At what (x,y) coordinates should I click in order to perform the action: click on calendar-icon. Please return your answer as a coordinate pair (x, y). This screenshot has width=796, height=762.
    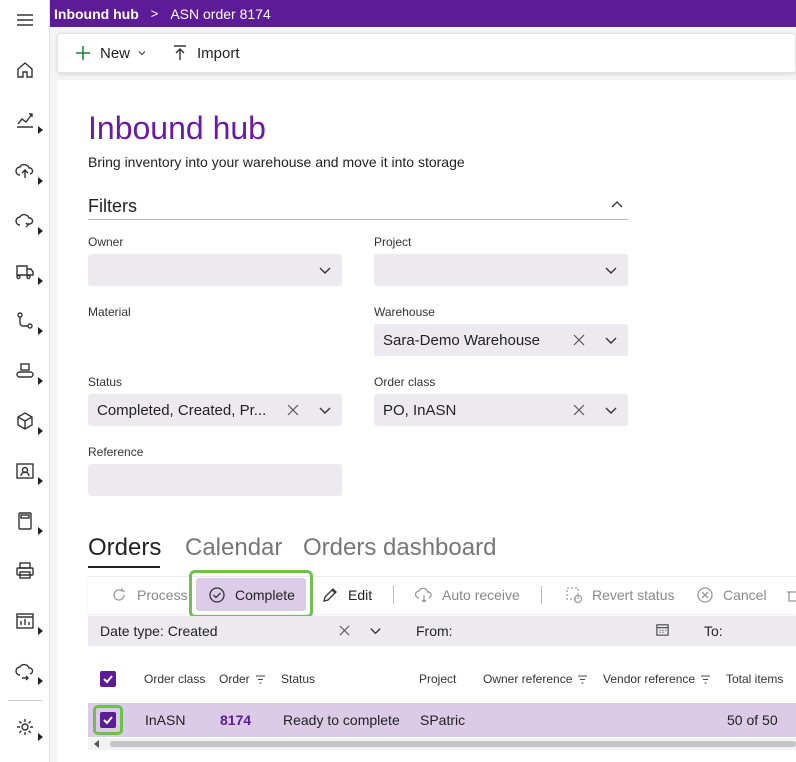
    Looking at the image, I should click on (662, 629).